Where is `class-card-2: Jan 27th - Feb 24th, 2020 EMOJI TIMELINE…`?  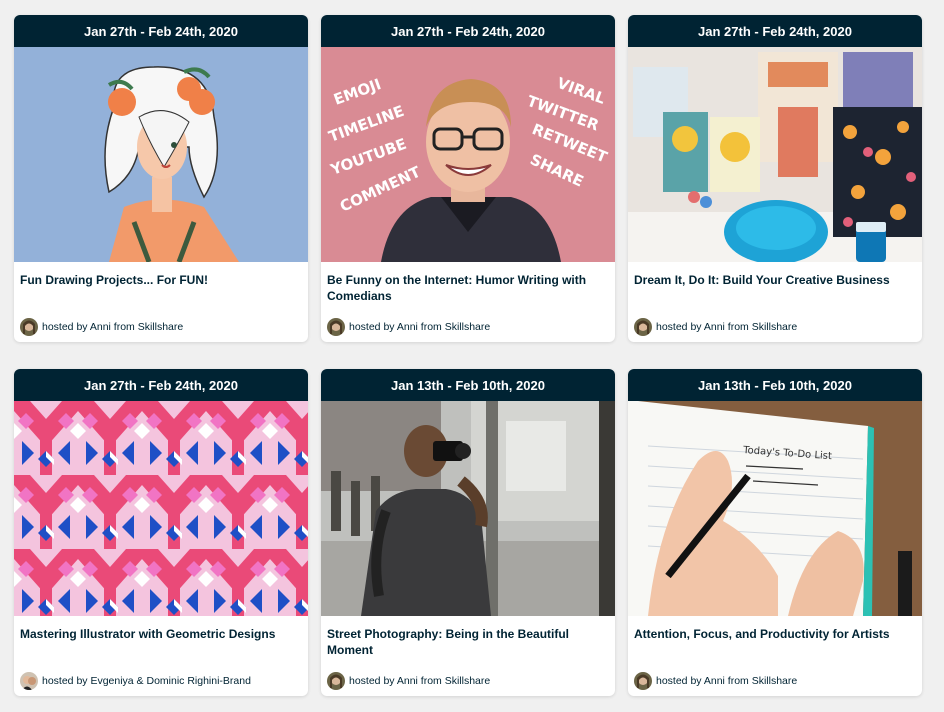
class-card-2: Jan 27th - Feb 24th, 2020 EMOJI TIMELINE… is located at coordinates (468, 178).